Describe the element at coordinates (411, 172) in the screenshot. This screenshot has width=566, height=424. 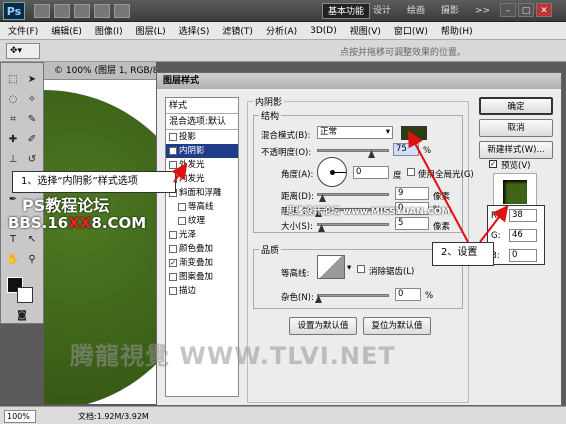
I see `global-light-checkbox` at that location.